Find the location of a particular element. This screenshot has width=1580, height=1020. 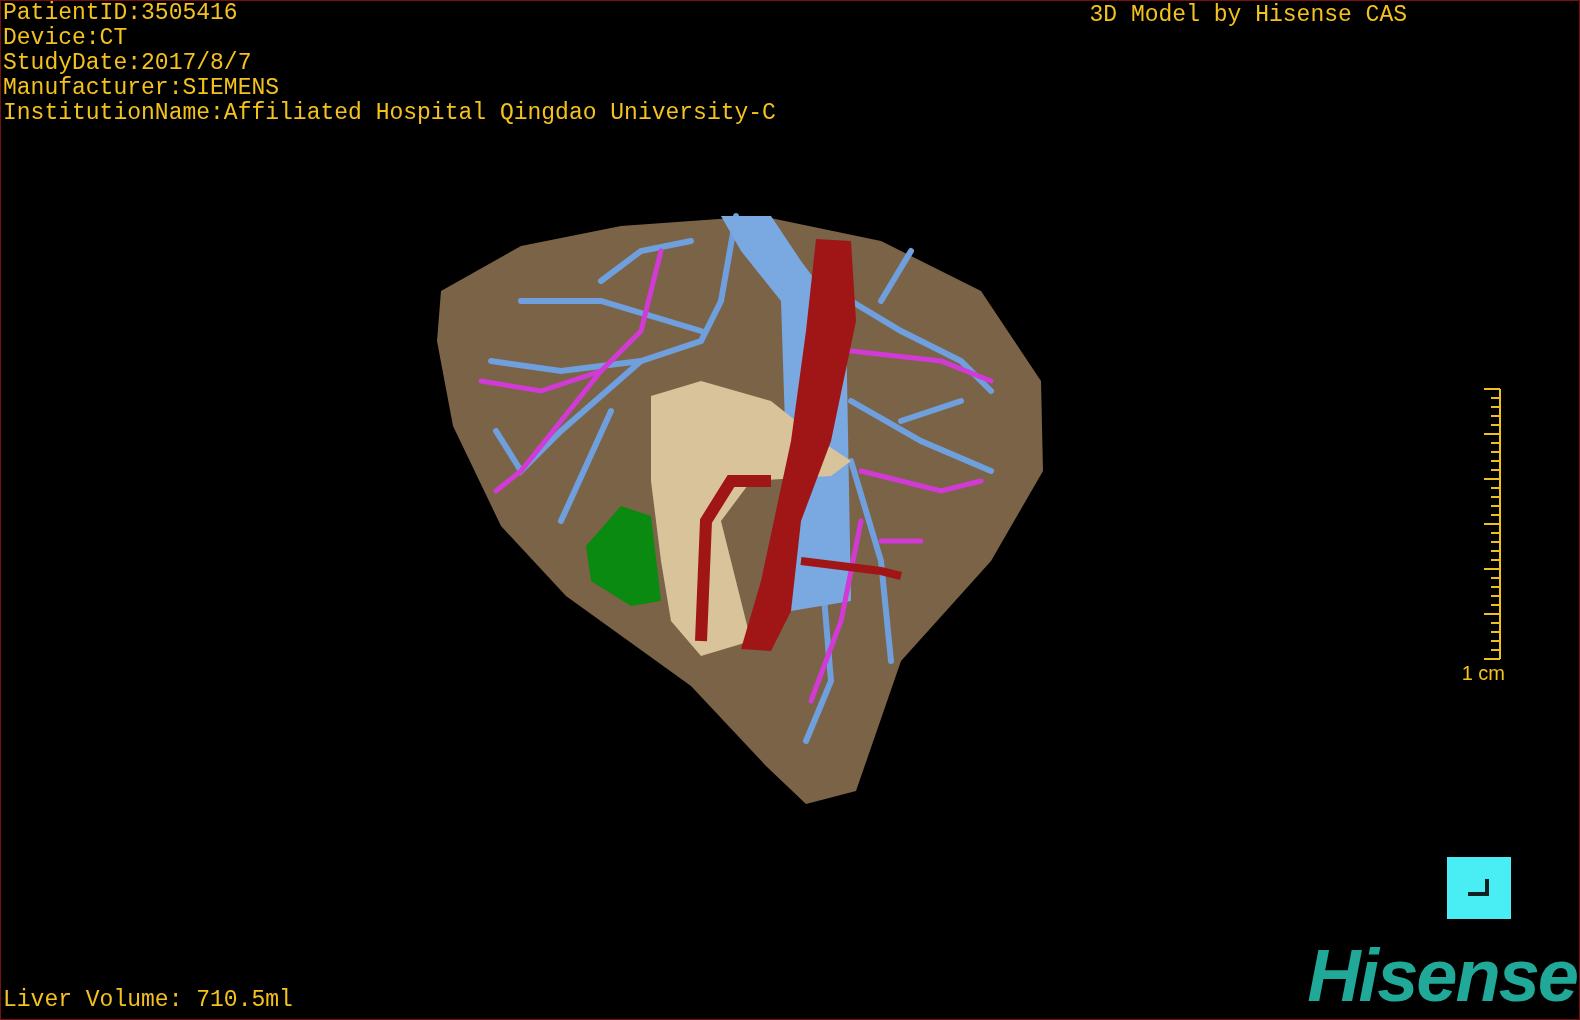

info-line: StudyDate:2017/8/7 is located at coordinates (127, 63).